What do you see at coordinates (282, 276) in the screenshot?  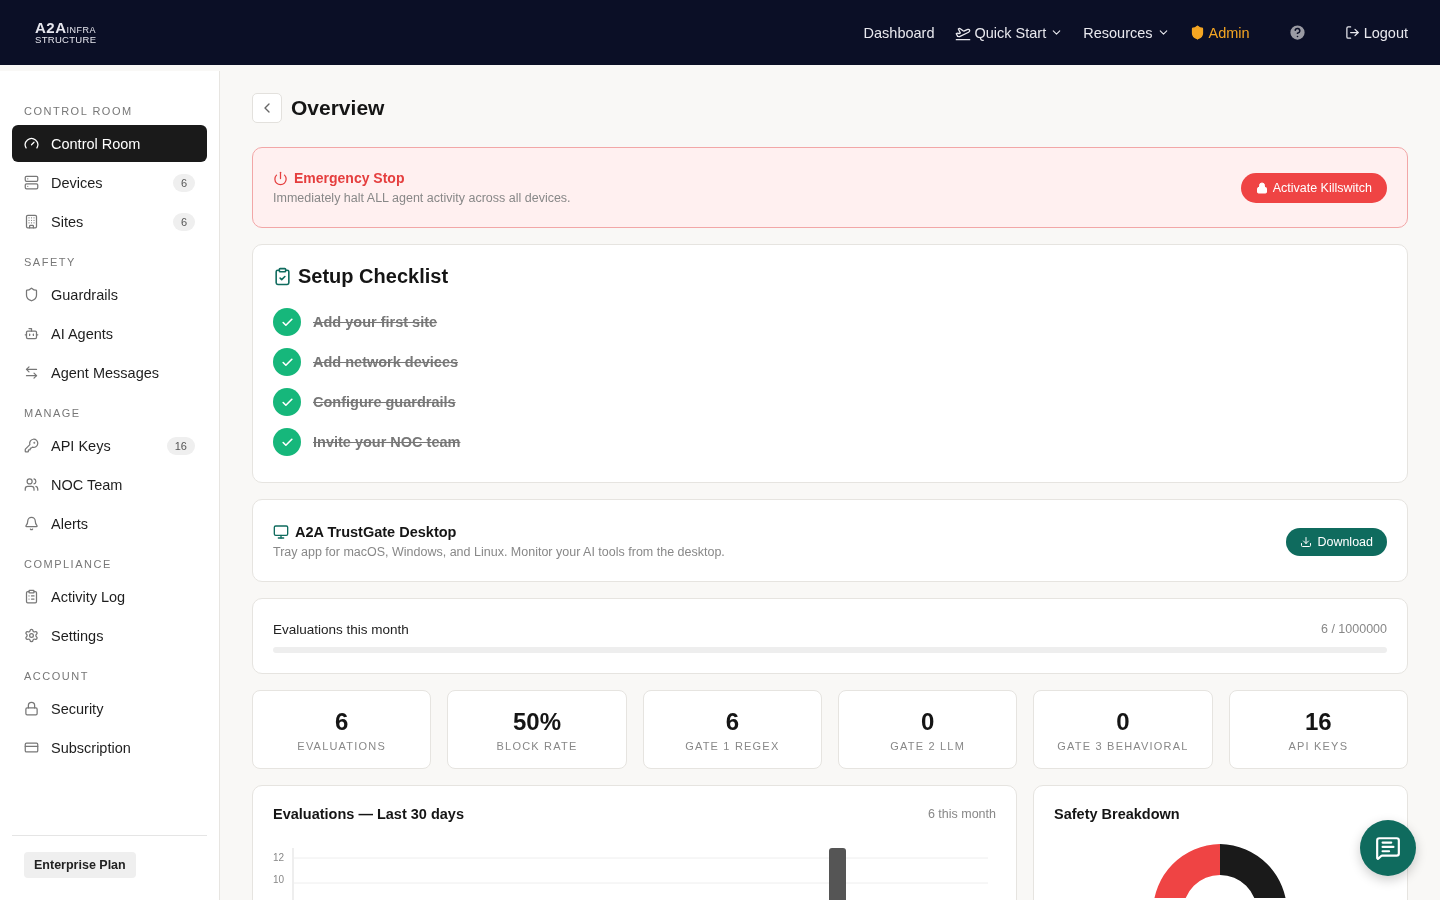 I see `clipboard-check-icon` at bounding box center [282, 276].